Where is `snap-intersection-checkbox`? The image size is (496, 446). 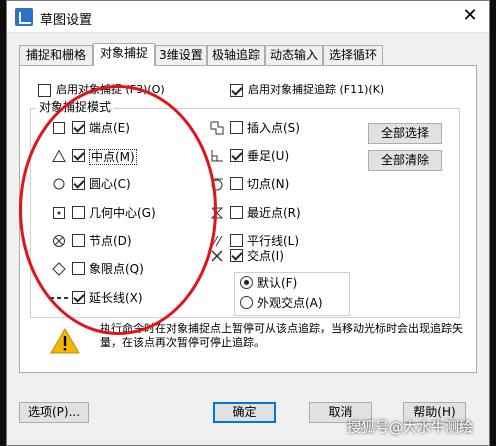
snap-intersection-checkbox is located at coordinates (236, 255).